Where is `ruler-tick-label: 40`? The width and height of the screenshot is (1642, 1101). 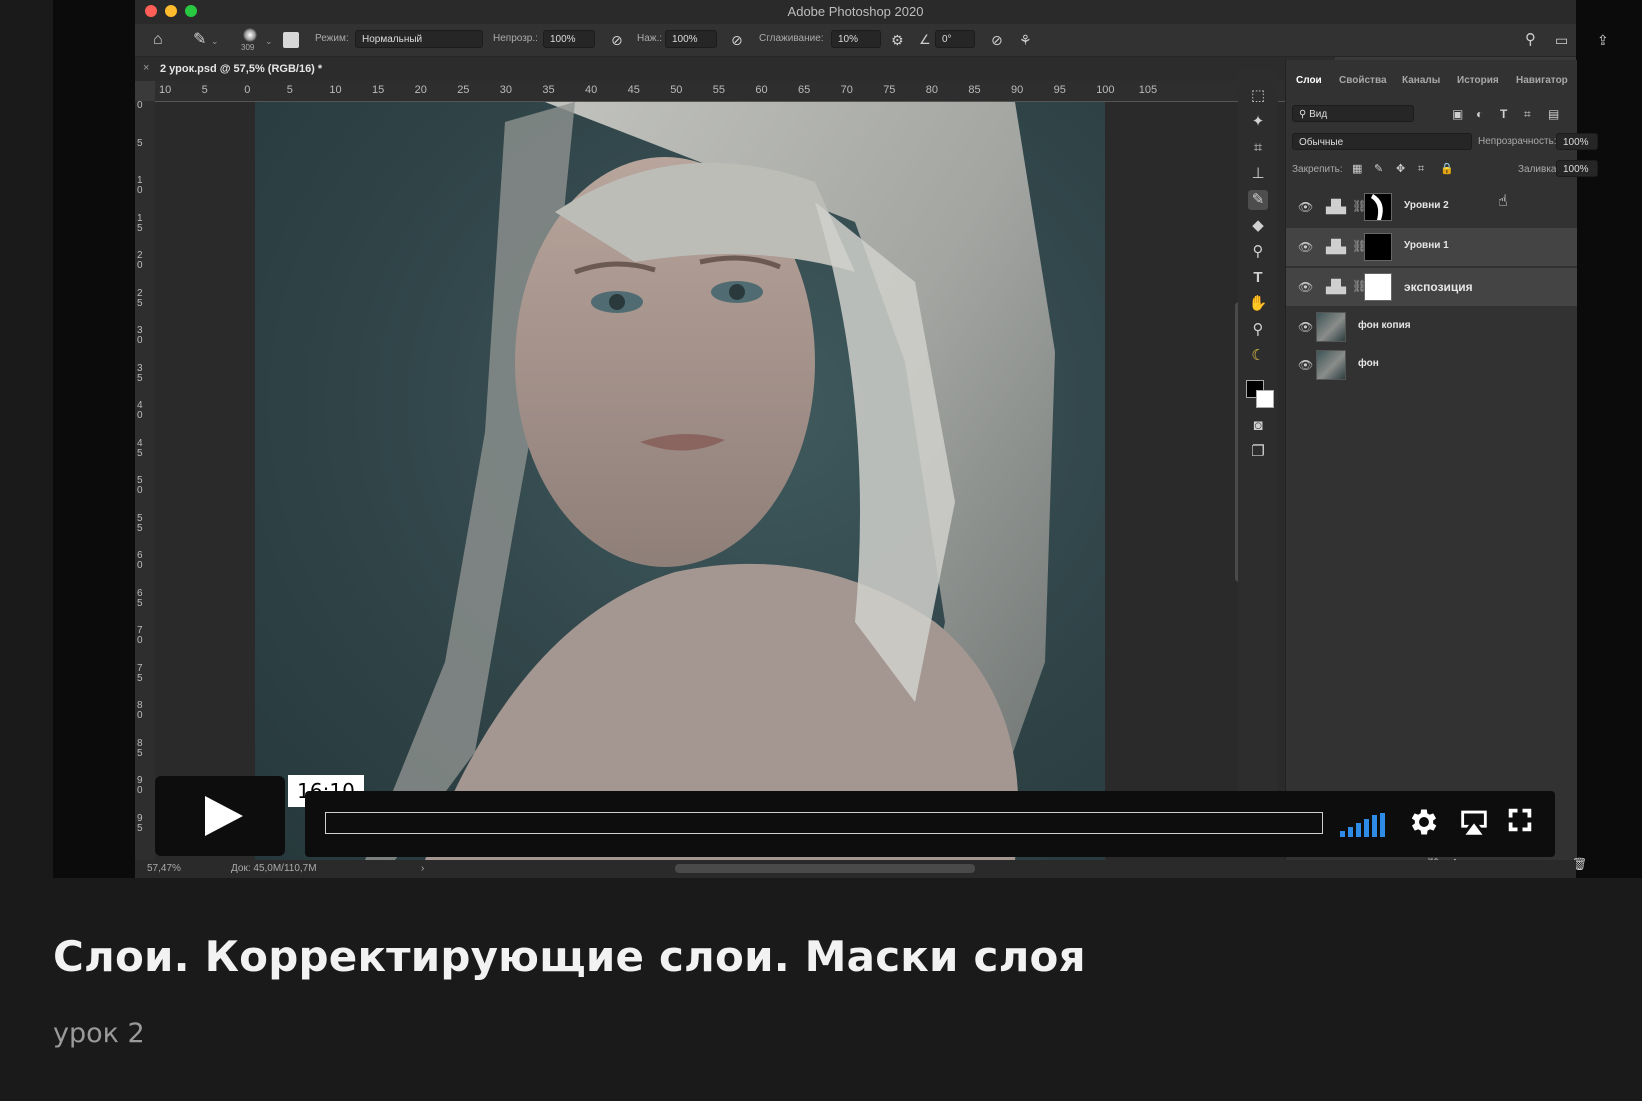
ruler-tick-label: 40 is located at coordinates (591, 90).